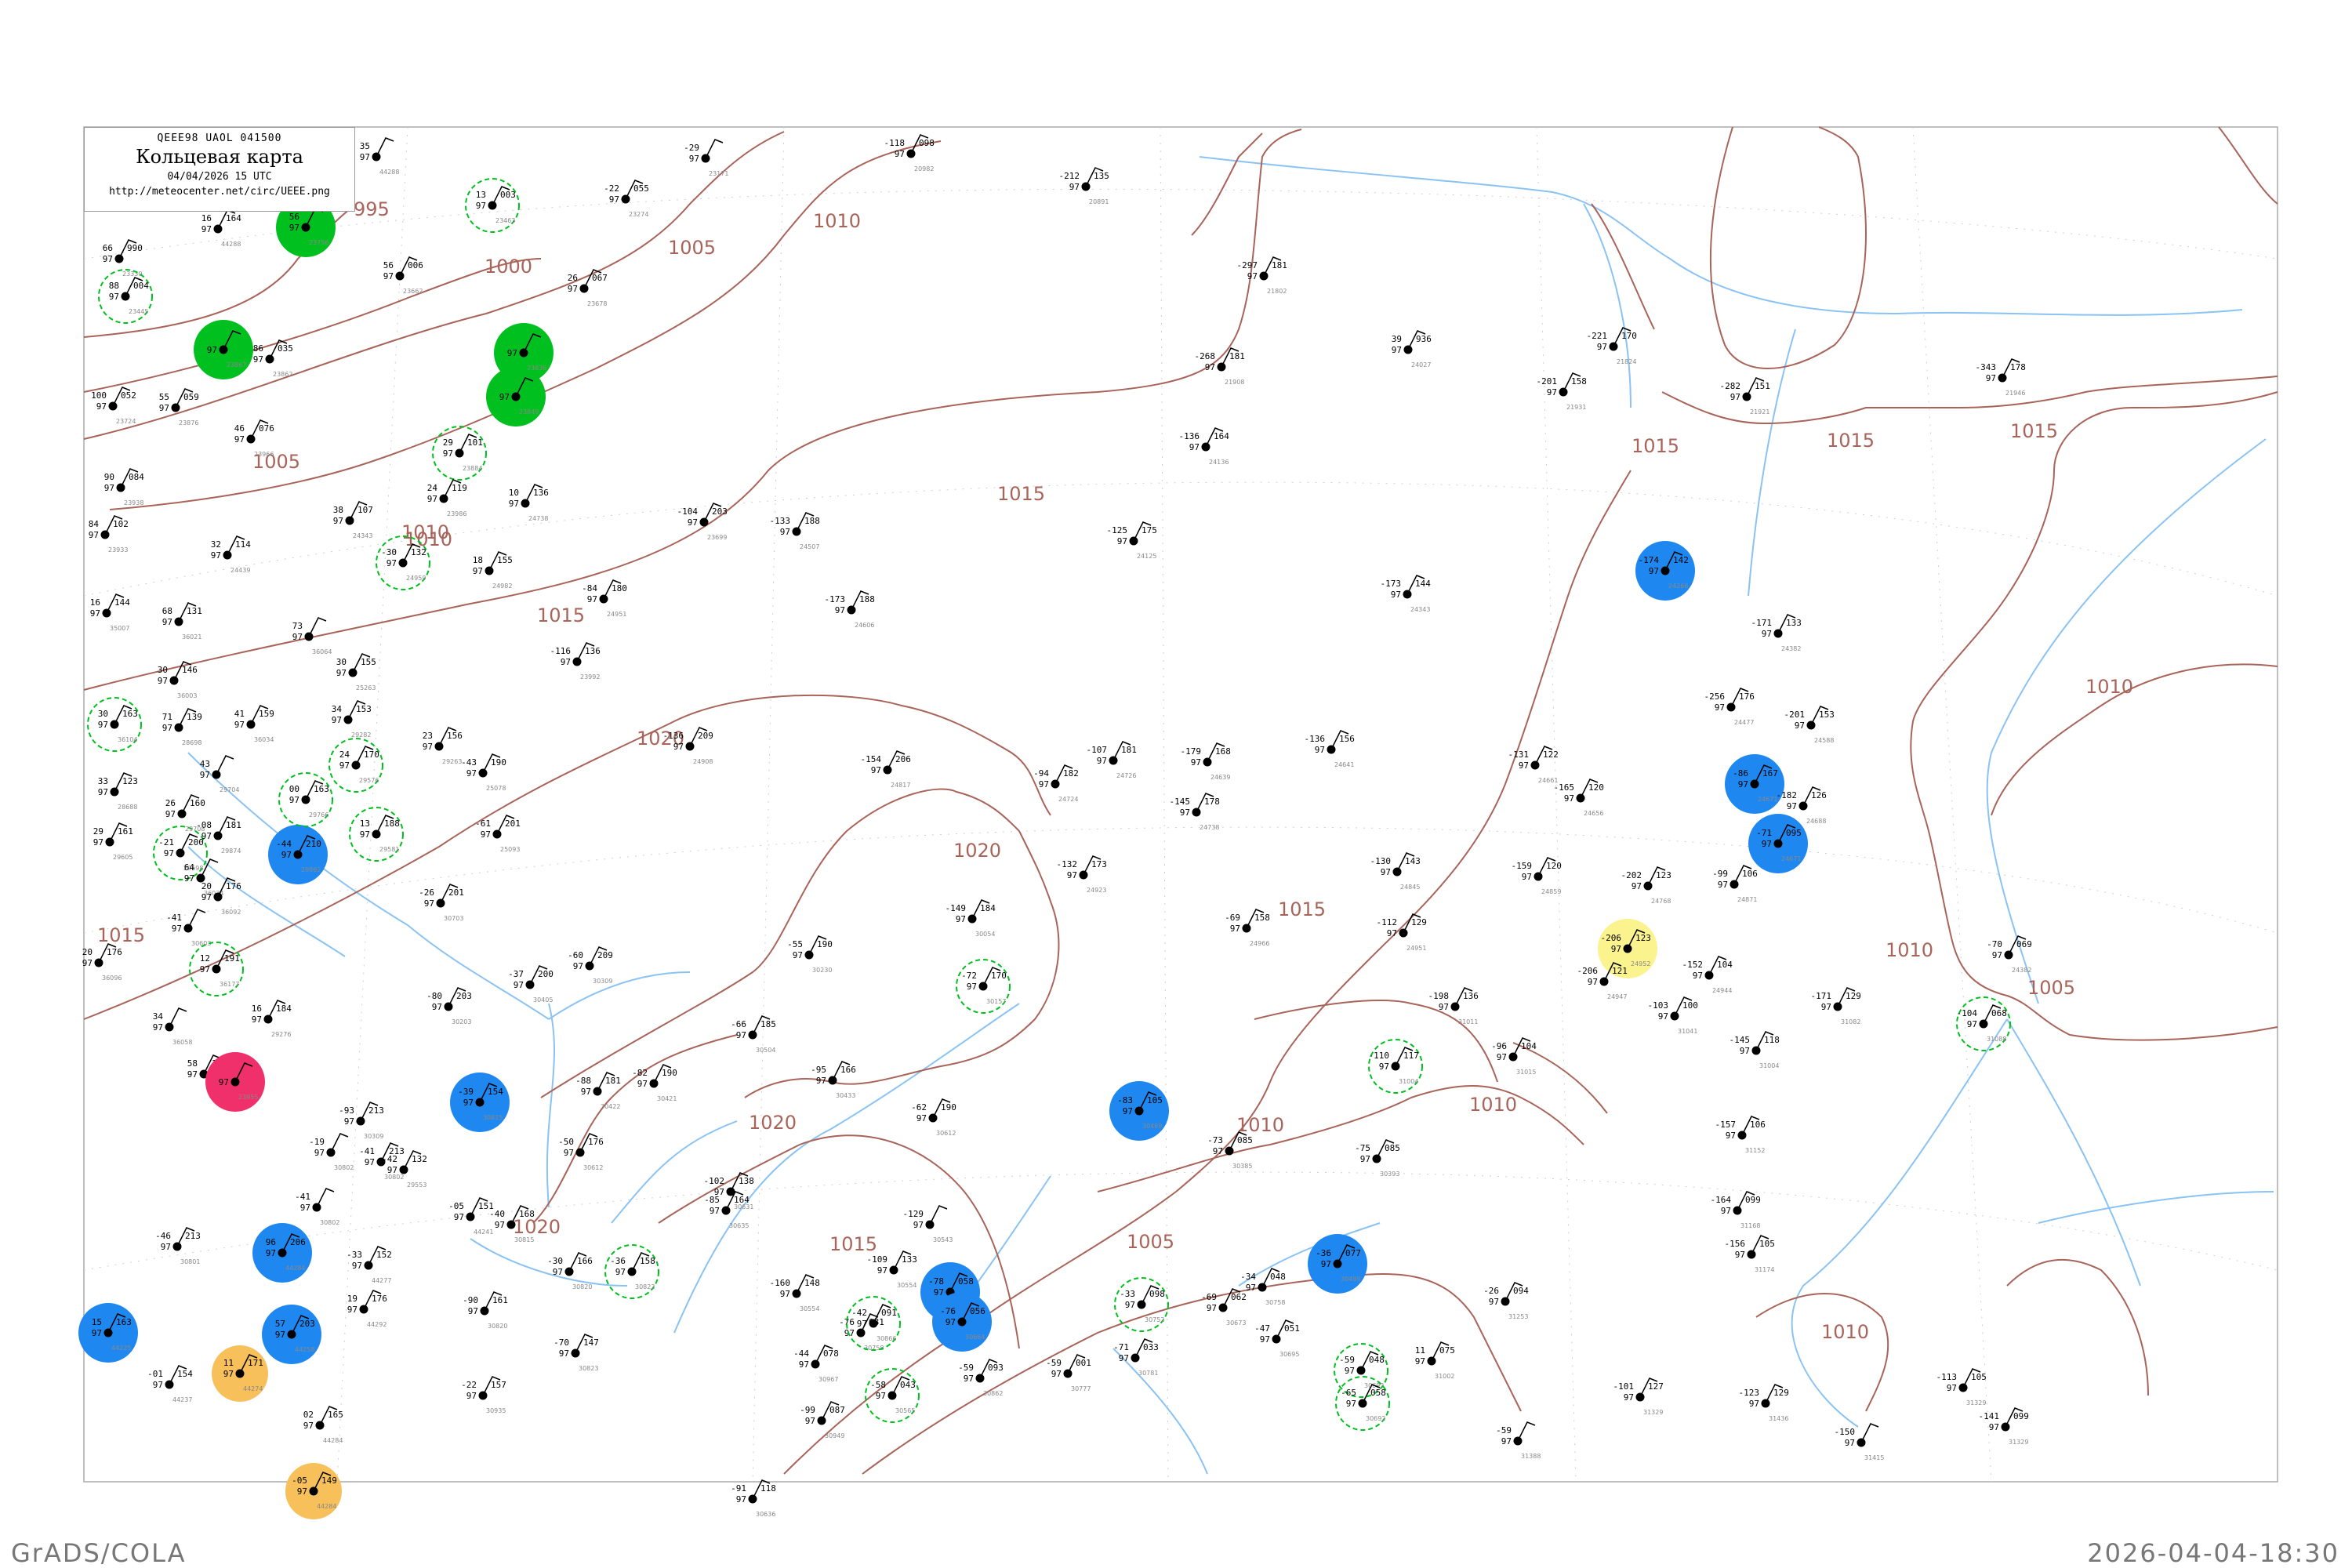 The height and width of the screenshot is (1568, 2352). What do you see at coordinates (1735, 1244) in the screenshot?
I see `station-temperature: -156` at bounding box center [1735, 1244].